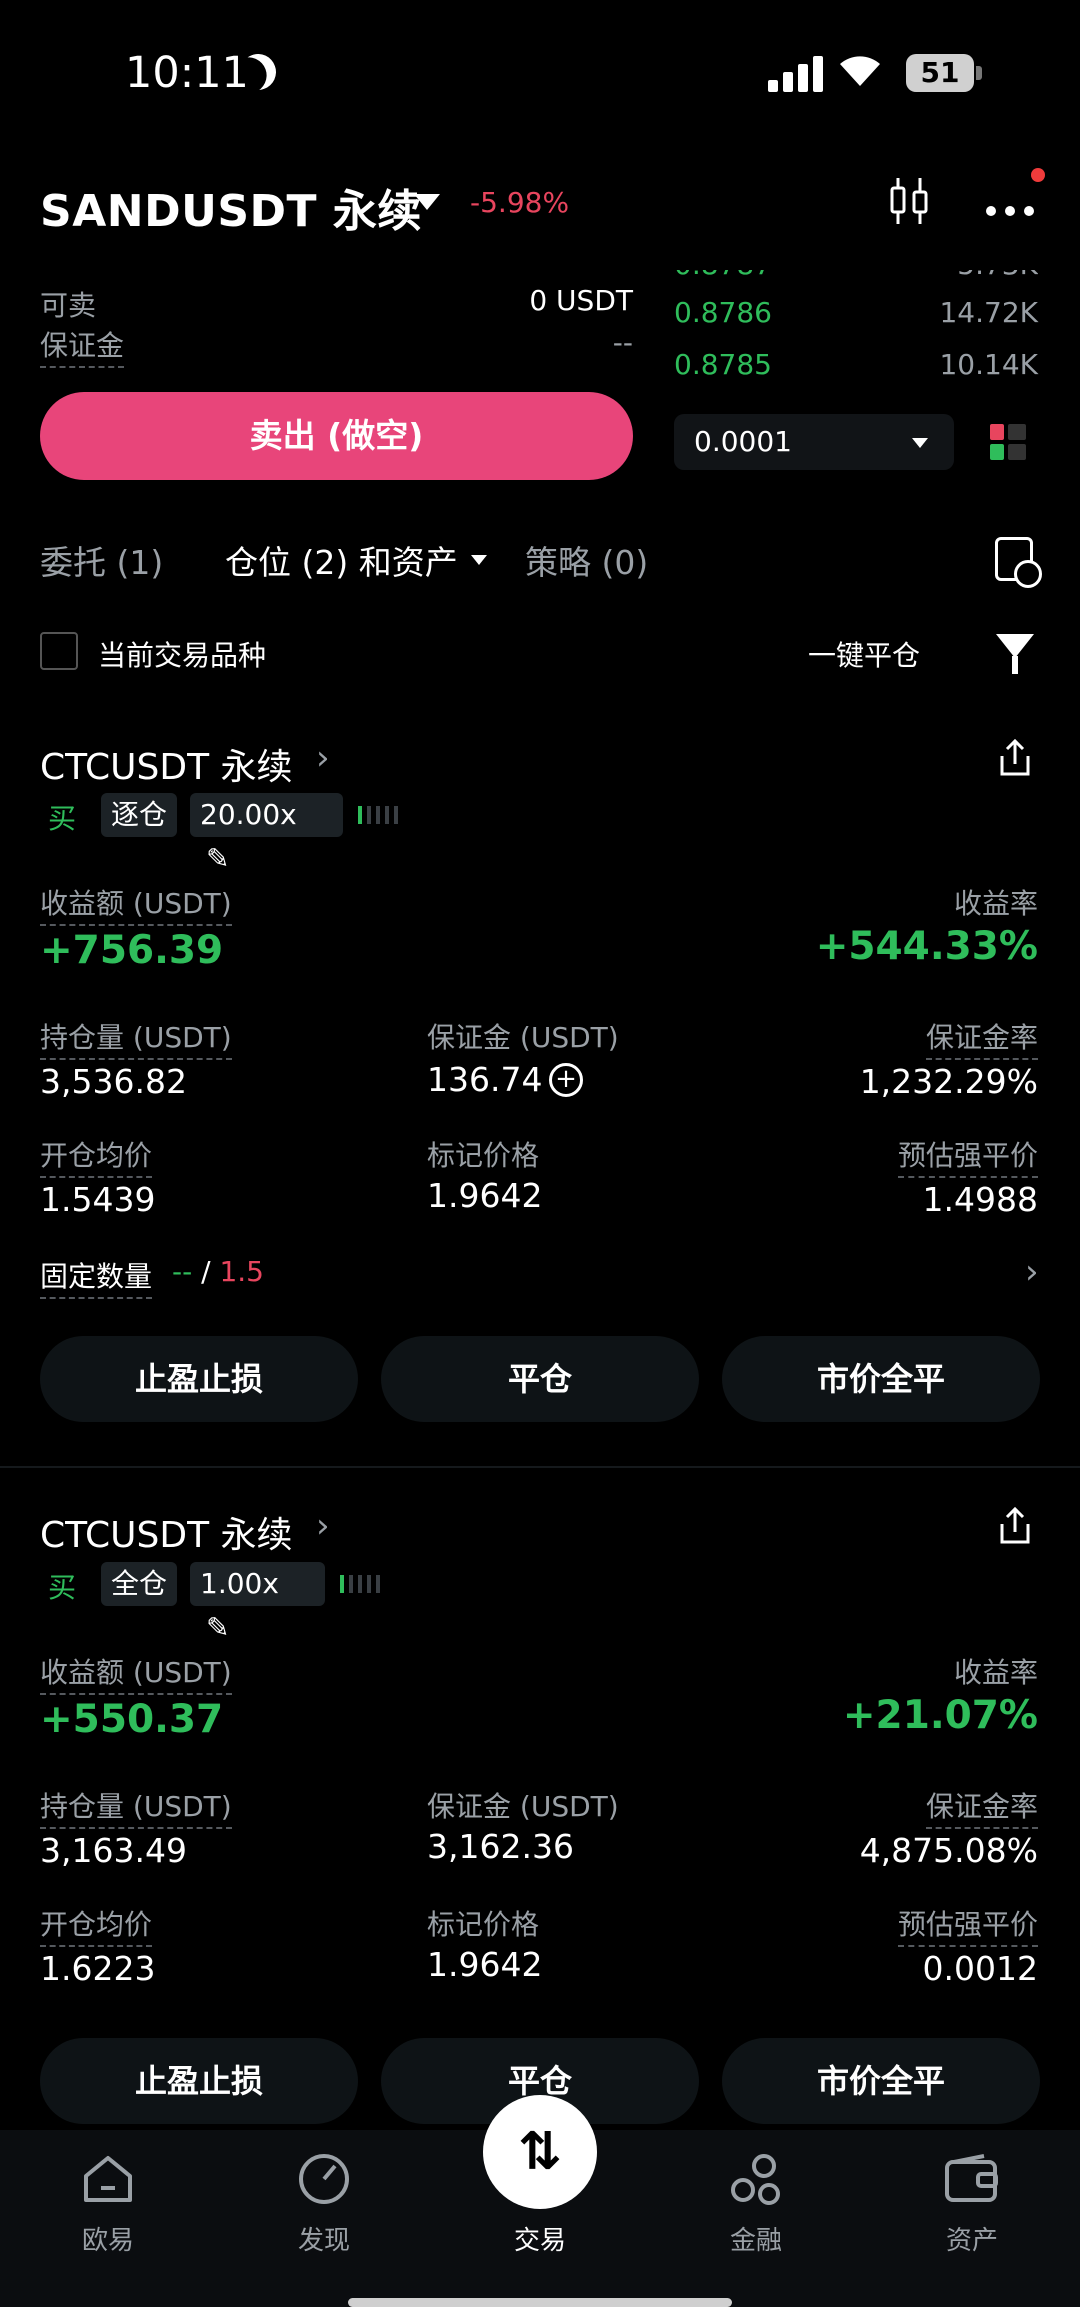  I want to click on pair-title: SANDUSDT 永续, so click(231, 207).